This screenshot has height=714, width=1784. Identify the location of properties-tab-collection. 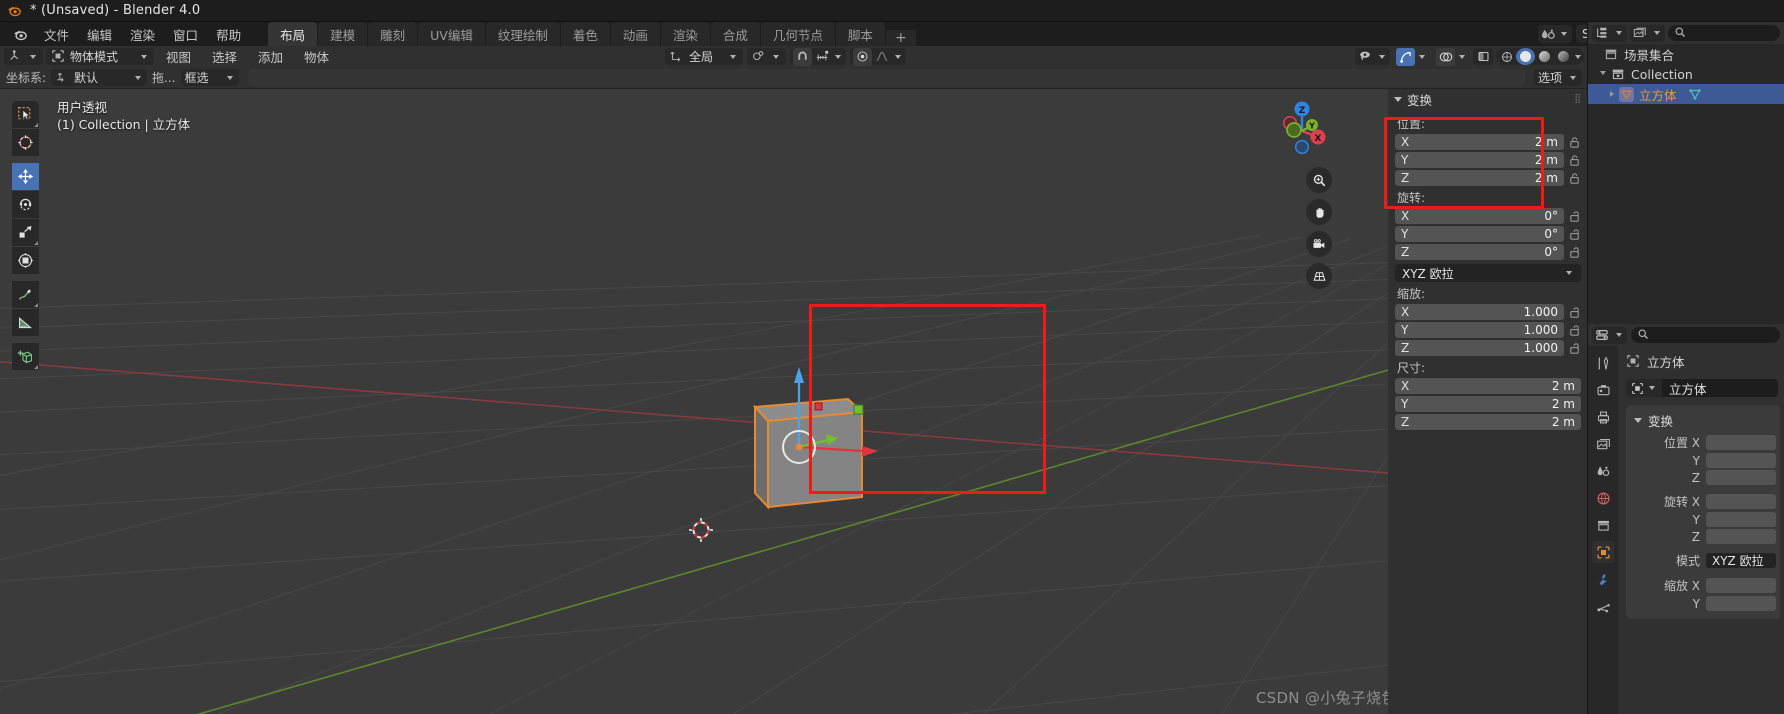
(1603, 525).